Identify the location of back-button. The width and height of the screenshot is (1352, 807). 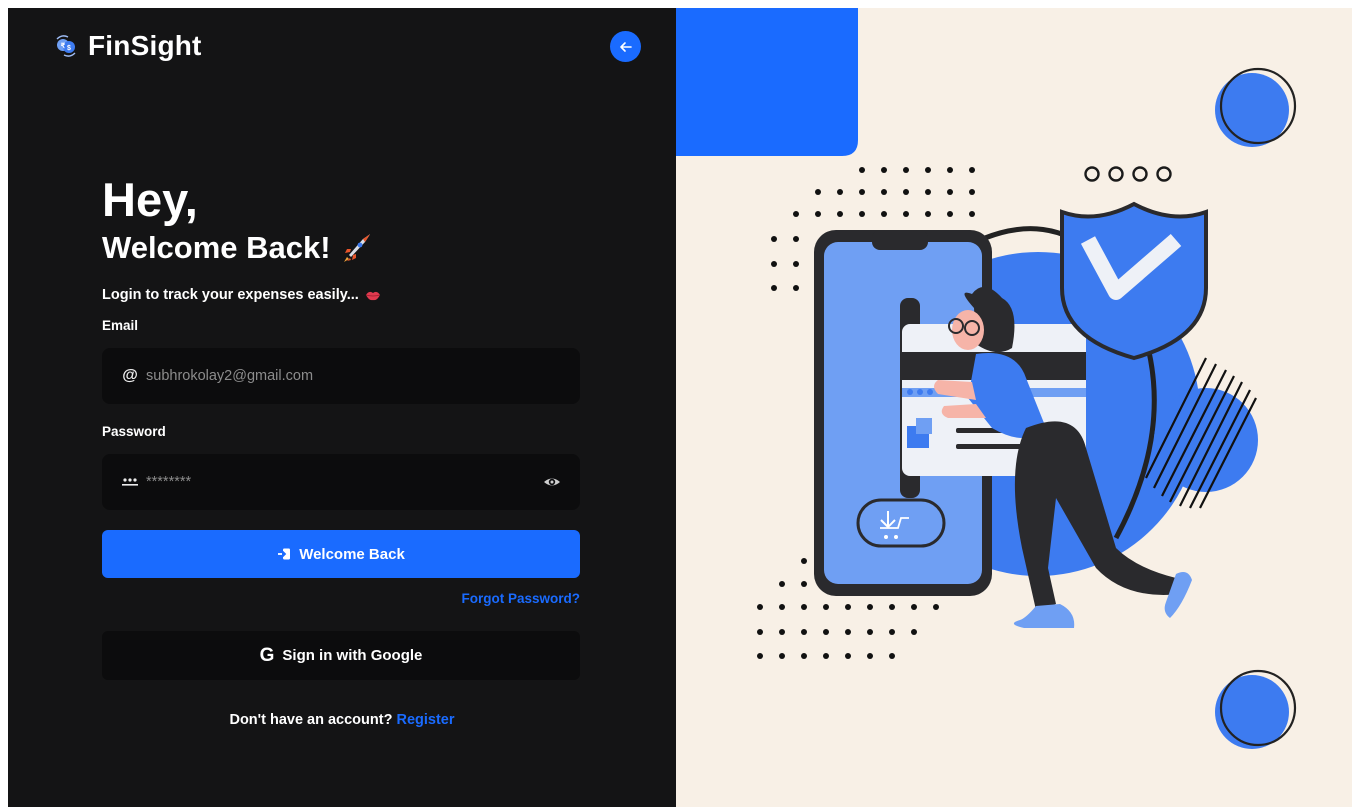
(625, 46).